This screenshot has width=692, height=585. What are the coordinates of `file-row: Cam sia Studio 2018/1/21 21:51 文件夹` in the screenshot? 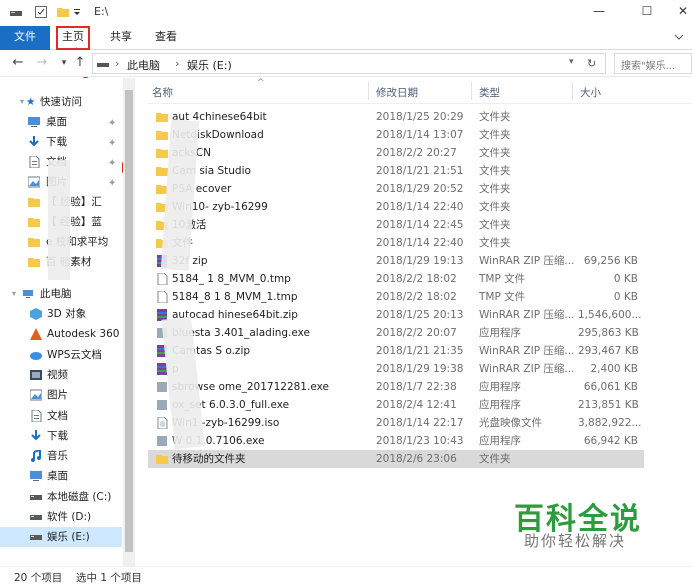 It's located at (396, 171).